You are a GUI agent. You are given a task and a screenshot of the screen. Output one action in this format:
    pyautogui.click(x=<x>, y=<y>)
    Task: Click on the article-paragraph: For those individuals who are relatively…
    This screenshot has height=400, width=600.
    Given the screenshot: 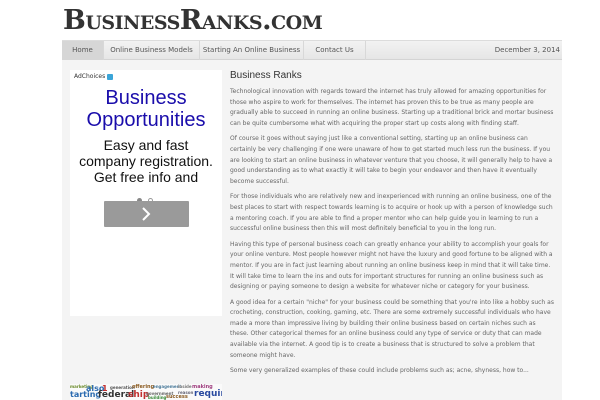 What is the action you would take?
    pyautogui.click(x=391, y=213)
    